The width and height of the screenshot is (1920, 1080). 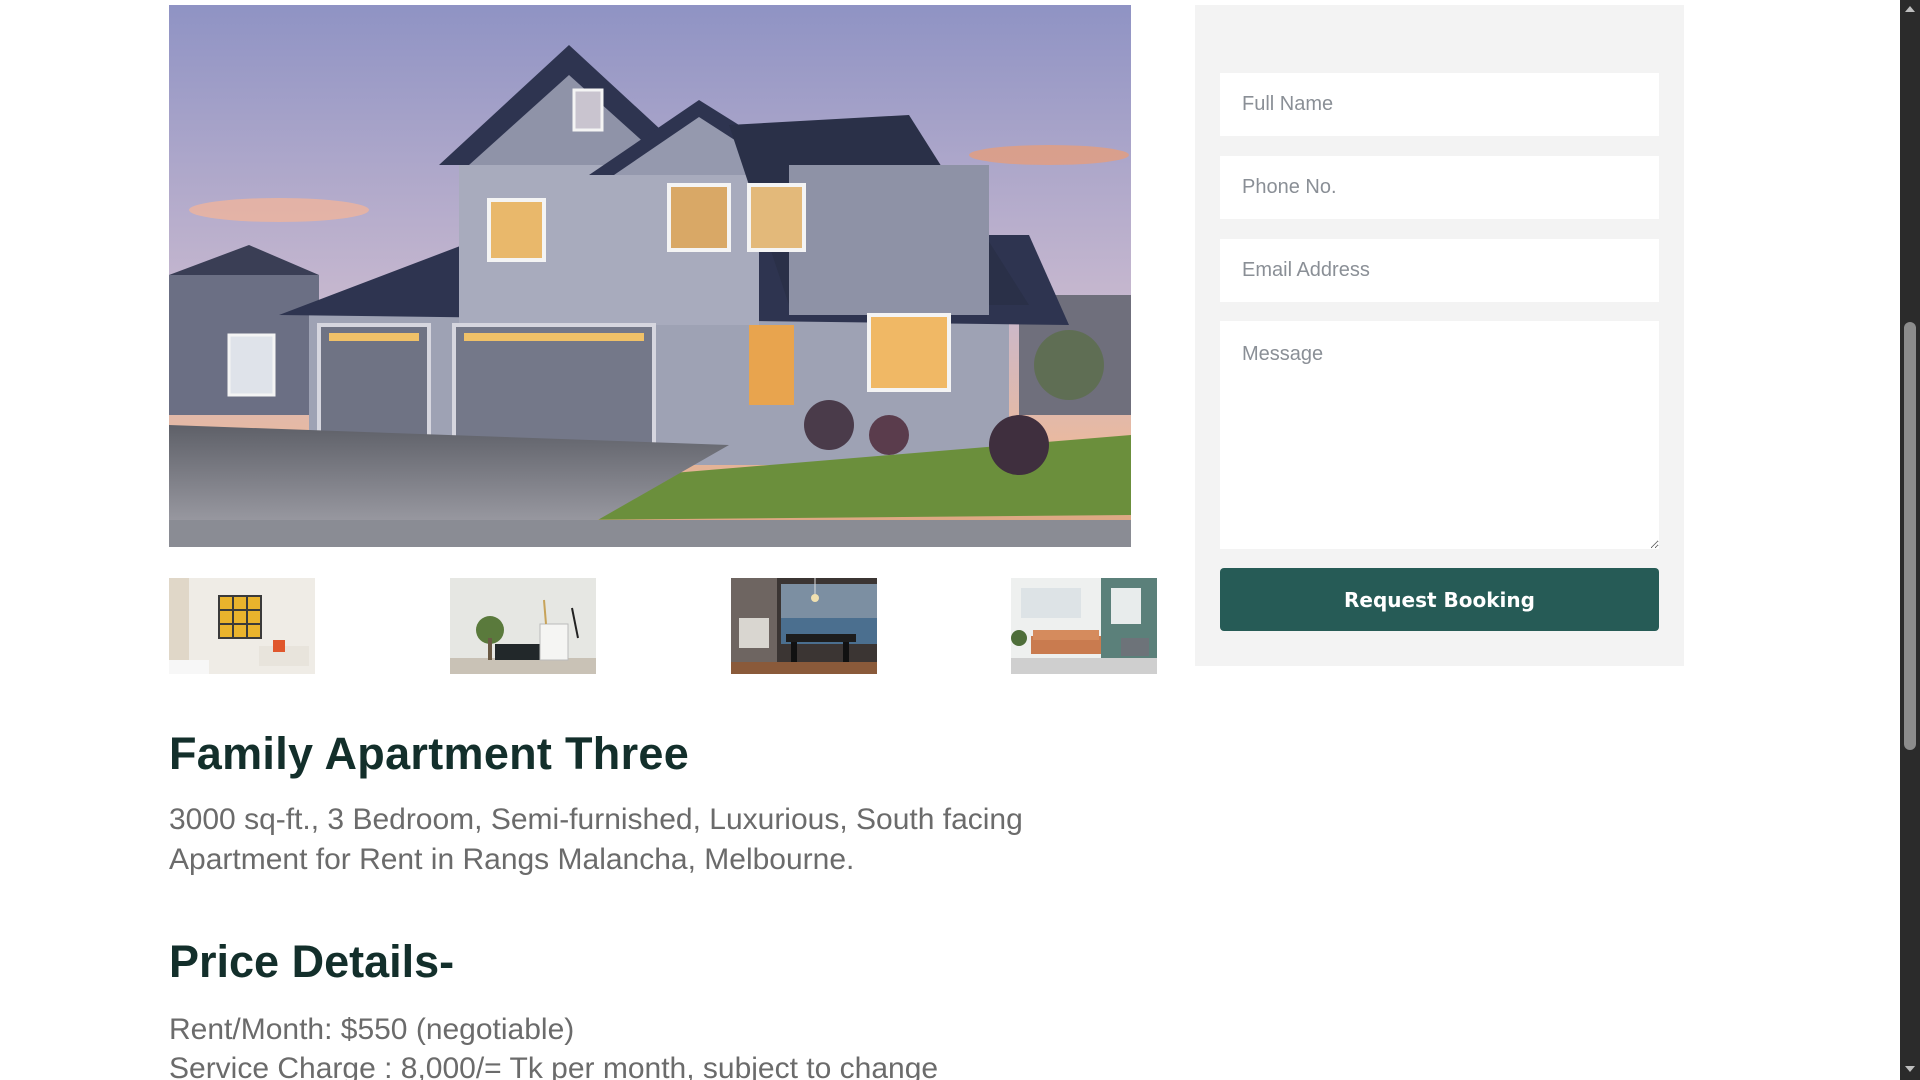 I want to click on dining-room-photo-icon, so click(x=804, y=626).